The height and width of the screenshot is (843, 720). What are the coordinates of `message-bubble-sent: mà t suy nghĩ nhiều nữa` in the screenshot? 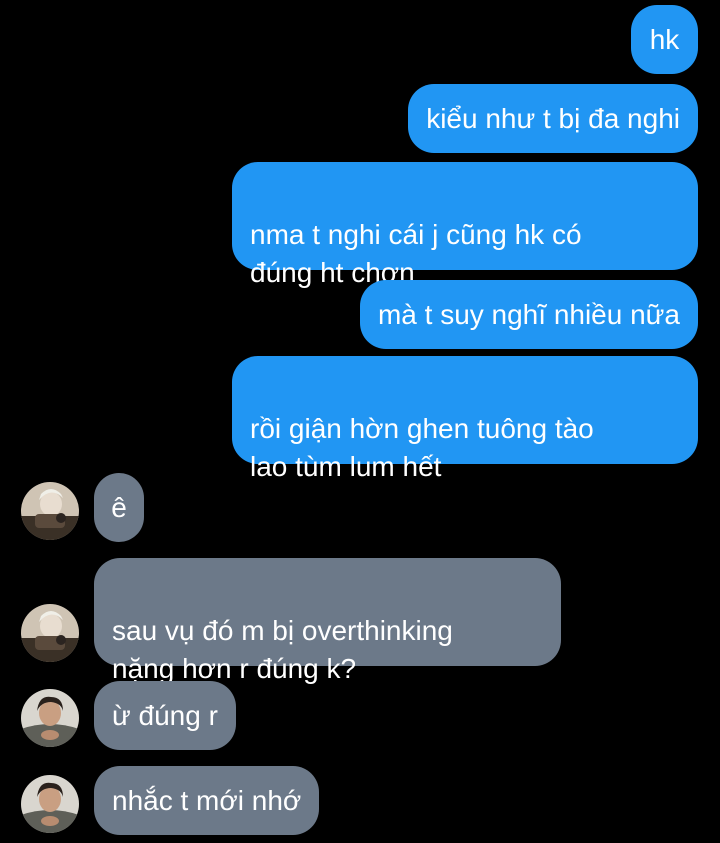 It's located at (528, 314).